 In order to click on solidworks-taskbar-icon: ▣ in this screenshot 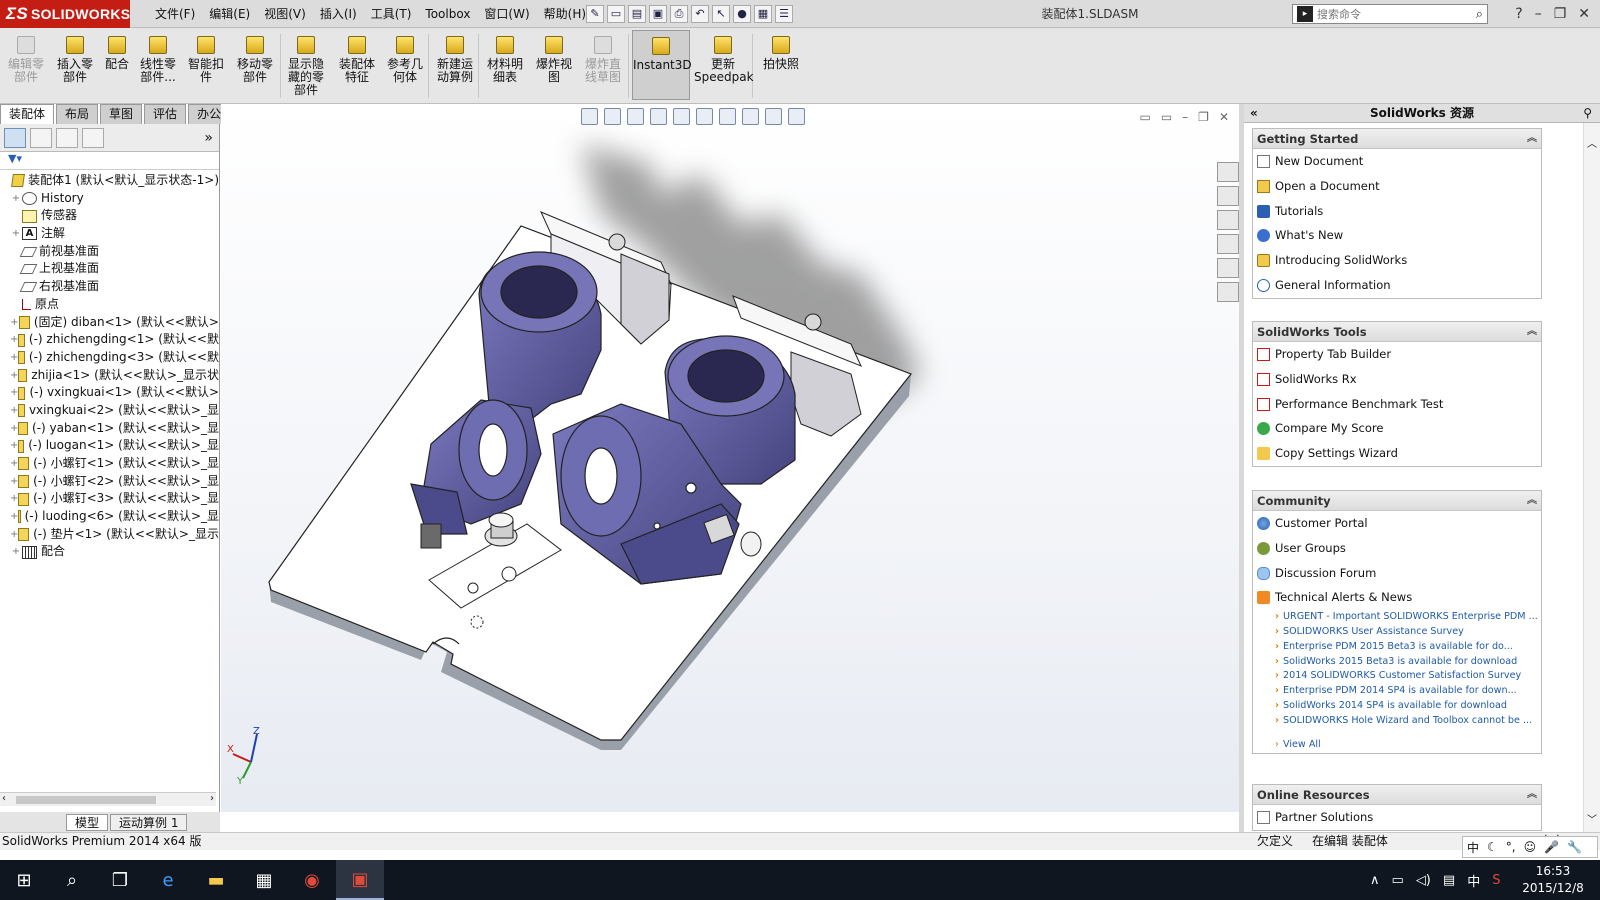, I will do `click(360, 880)`.